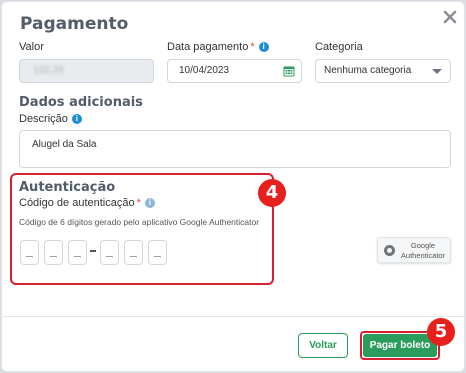 This screenshot has height=373, width=466. What do you see at coordinates (450, 17) in the screenshot?
I see `close-icon` at bounding box center [450, 17].